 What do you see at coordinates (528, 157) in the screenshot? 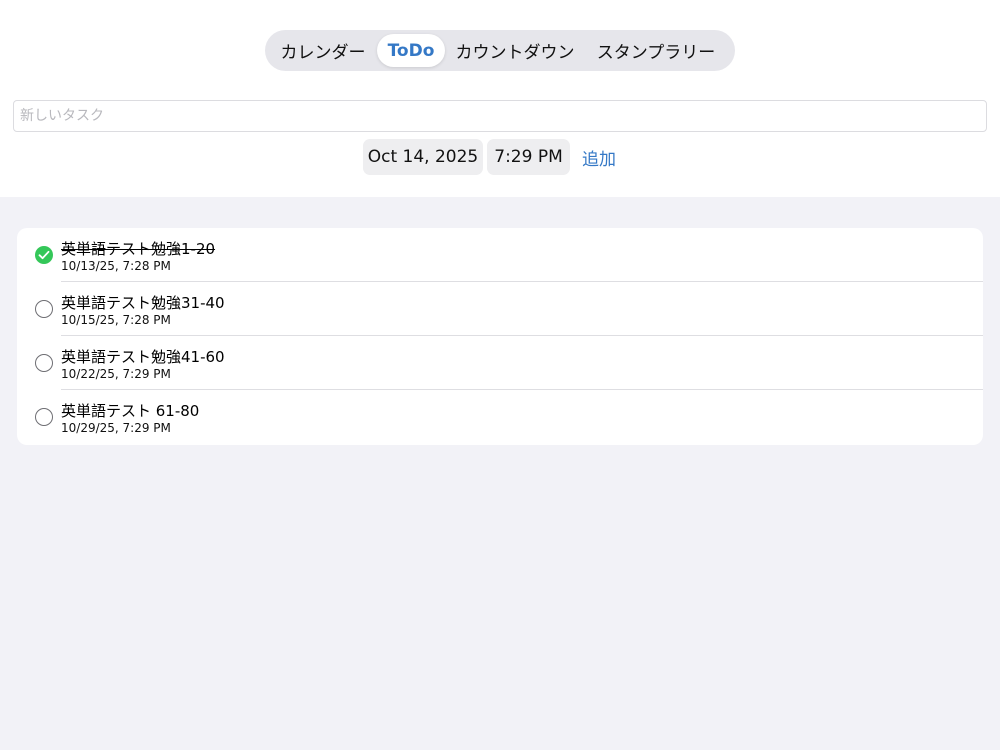
I see `time-picker: 7:29 PM` at bounding box center [528, 157].